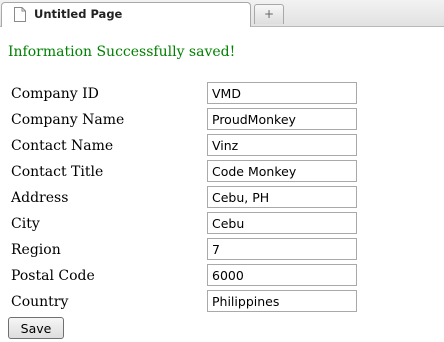 The height and width of the screenshot is (342, 444). I want to click on address-input, so click(282, 197).